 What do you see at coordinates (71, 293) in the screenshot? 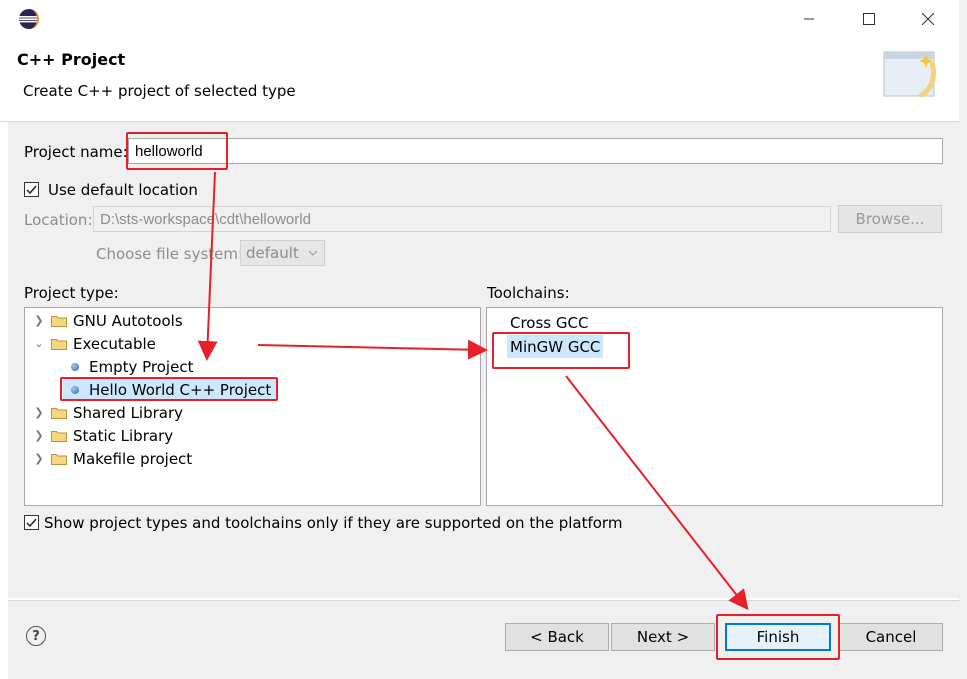
I see `project-type-label: Project type:` at bounding box center [71, 293].